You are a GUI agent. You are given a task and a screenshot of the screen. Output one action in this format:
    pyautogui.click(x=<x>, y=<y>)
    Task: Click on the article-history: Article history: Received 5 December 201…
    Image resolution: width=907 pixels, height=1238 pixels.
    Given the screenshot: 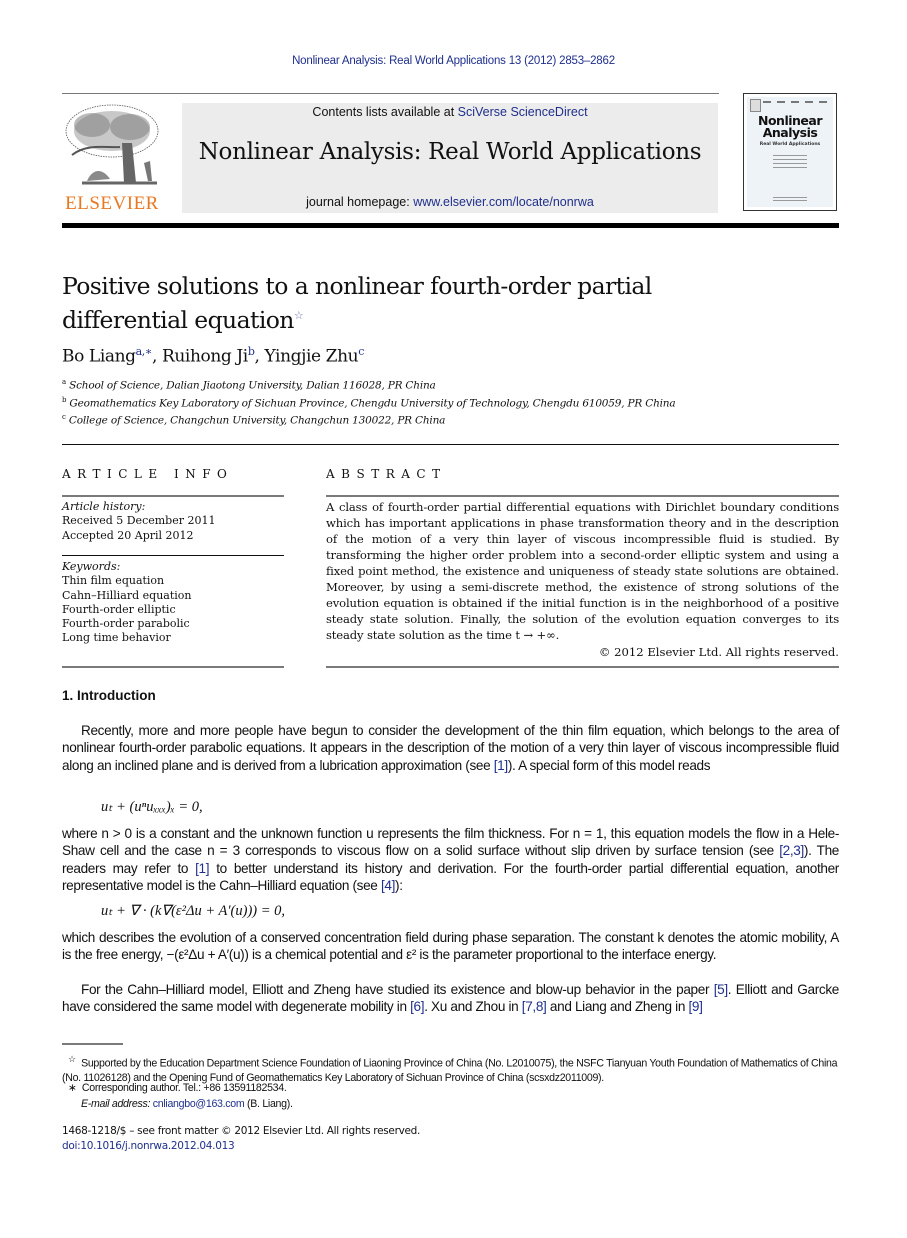 What is the action you would take?
    pyautogui.click(x=173, y=521)
    